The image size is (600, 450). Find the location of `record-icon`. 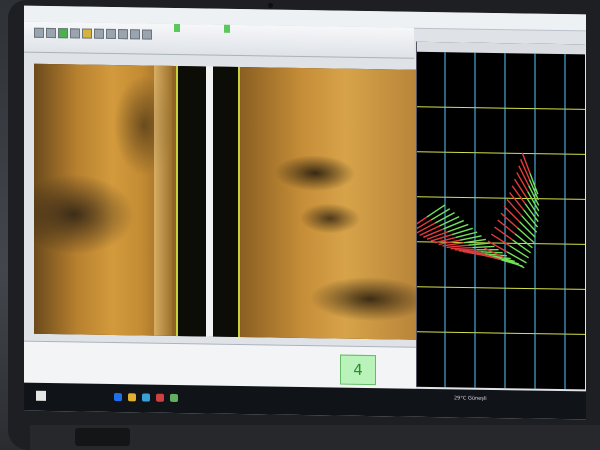

record-icon is located at coordinates (87, 33).